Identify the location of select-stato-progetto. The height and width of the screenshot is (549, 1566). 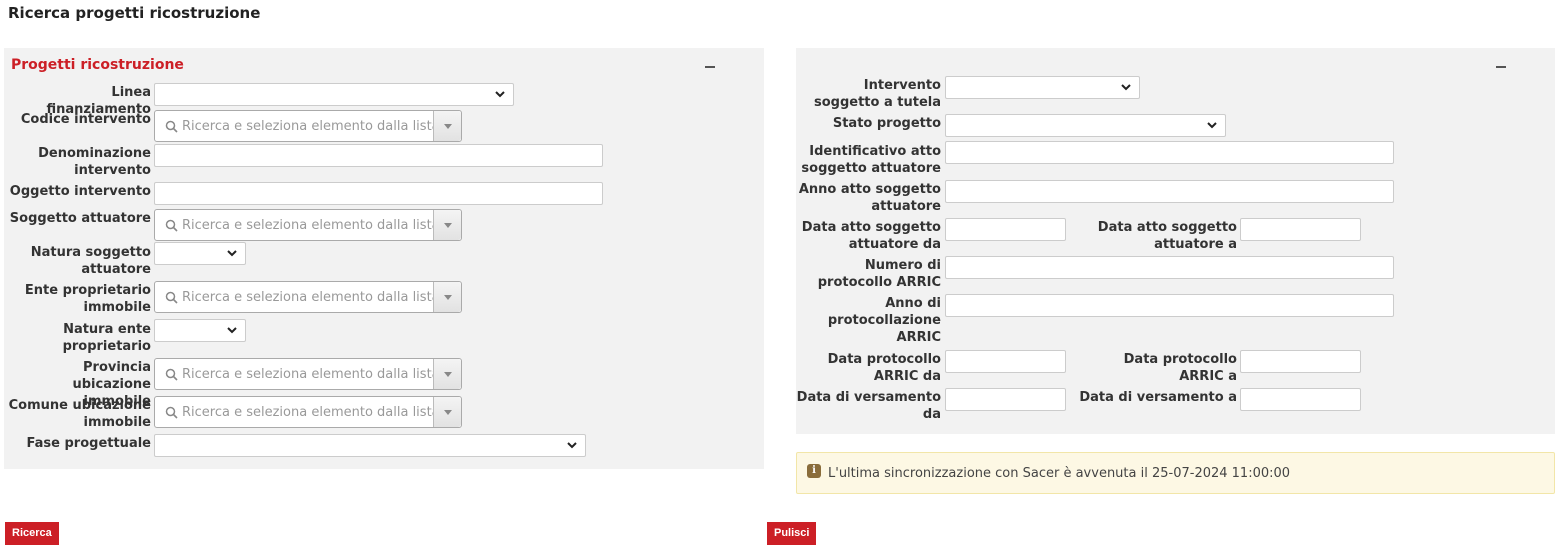
(1085, 125).